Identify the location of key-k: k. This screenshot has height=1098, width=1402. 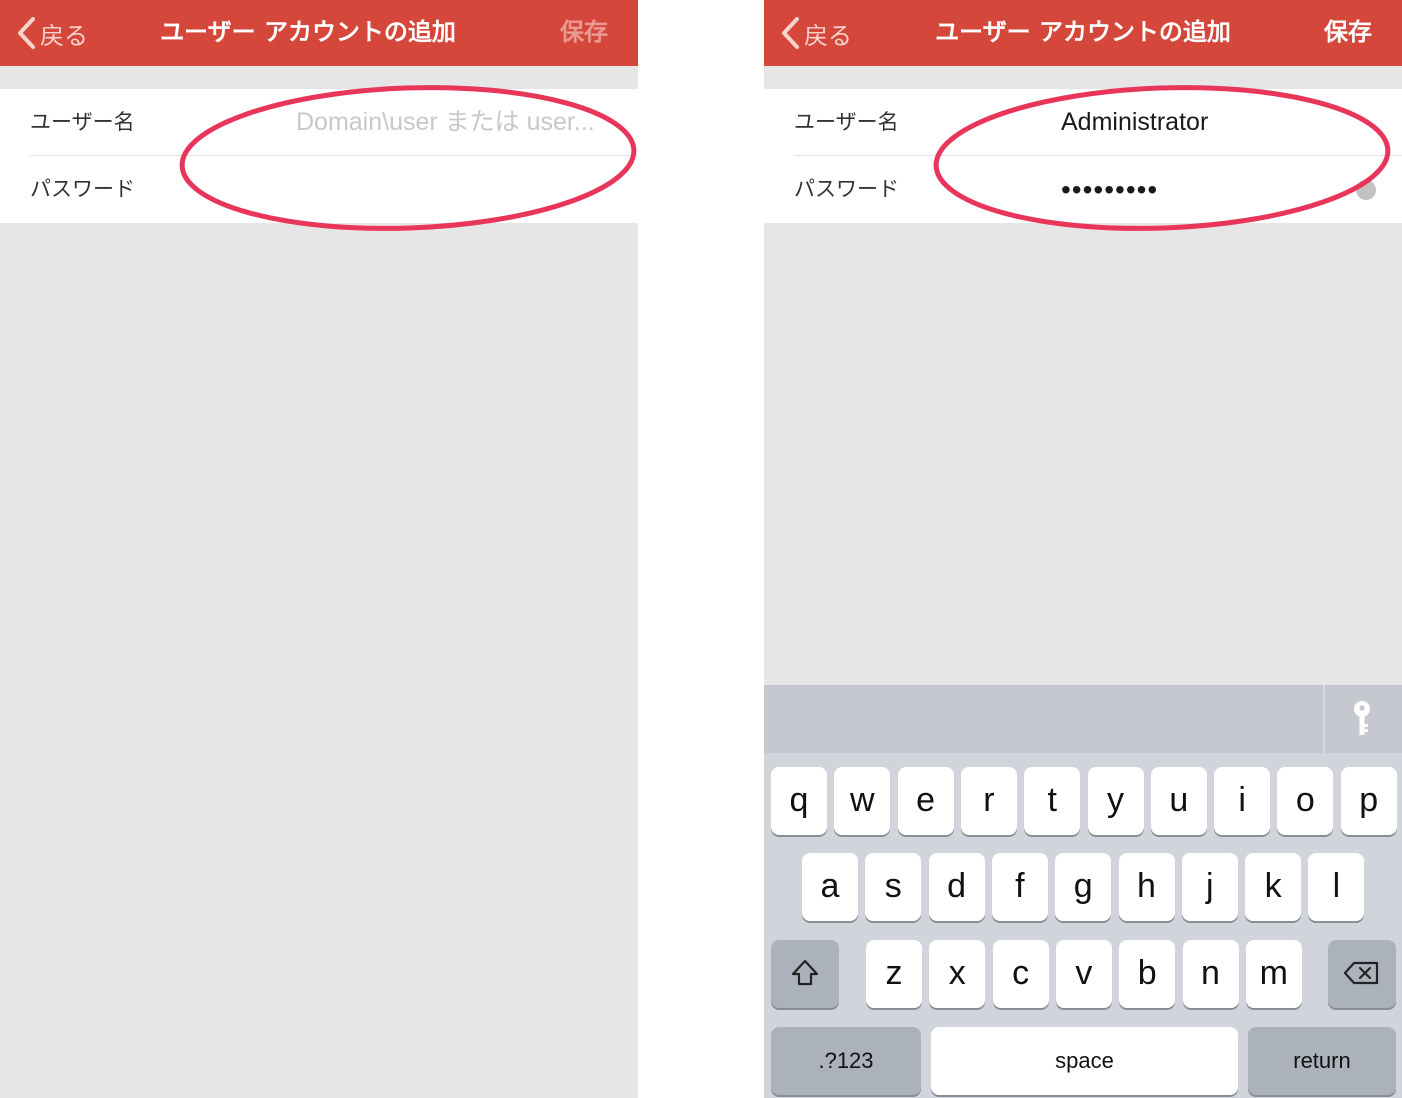
(1273, 887).